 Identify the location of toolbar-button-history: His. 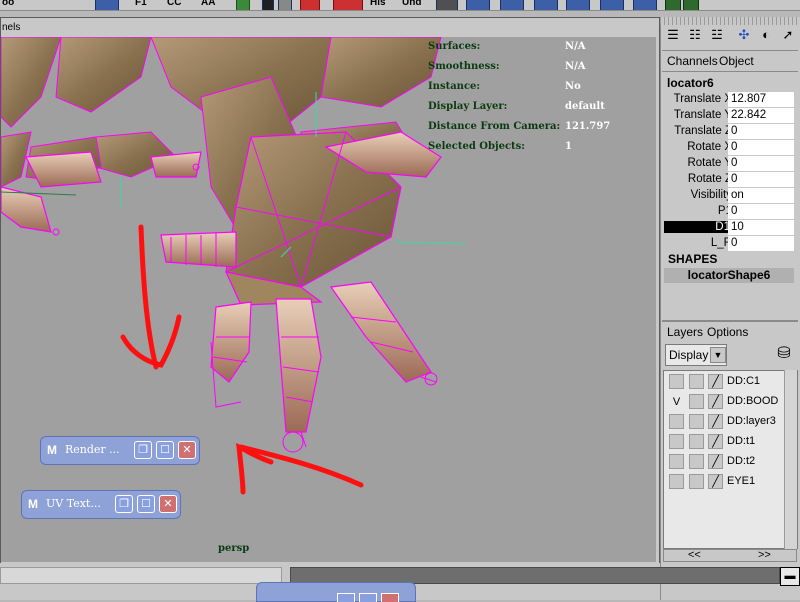
(378, 4).